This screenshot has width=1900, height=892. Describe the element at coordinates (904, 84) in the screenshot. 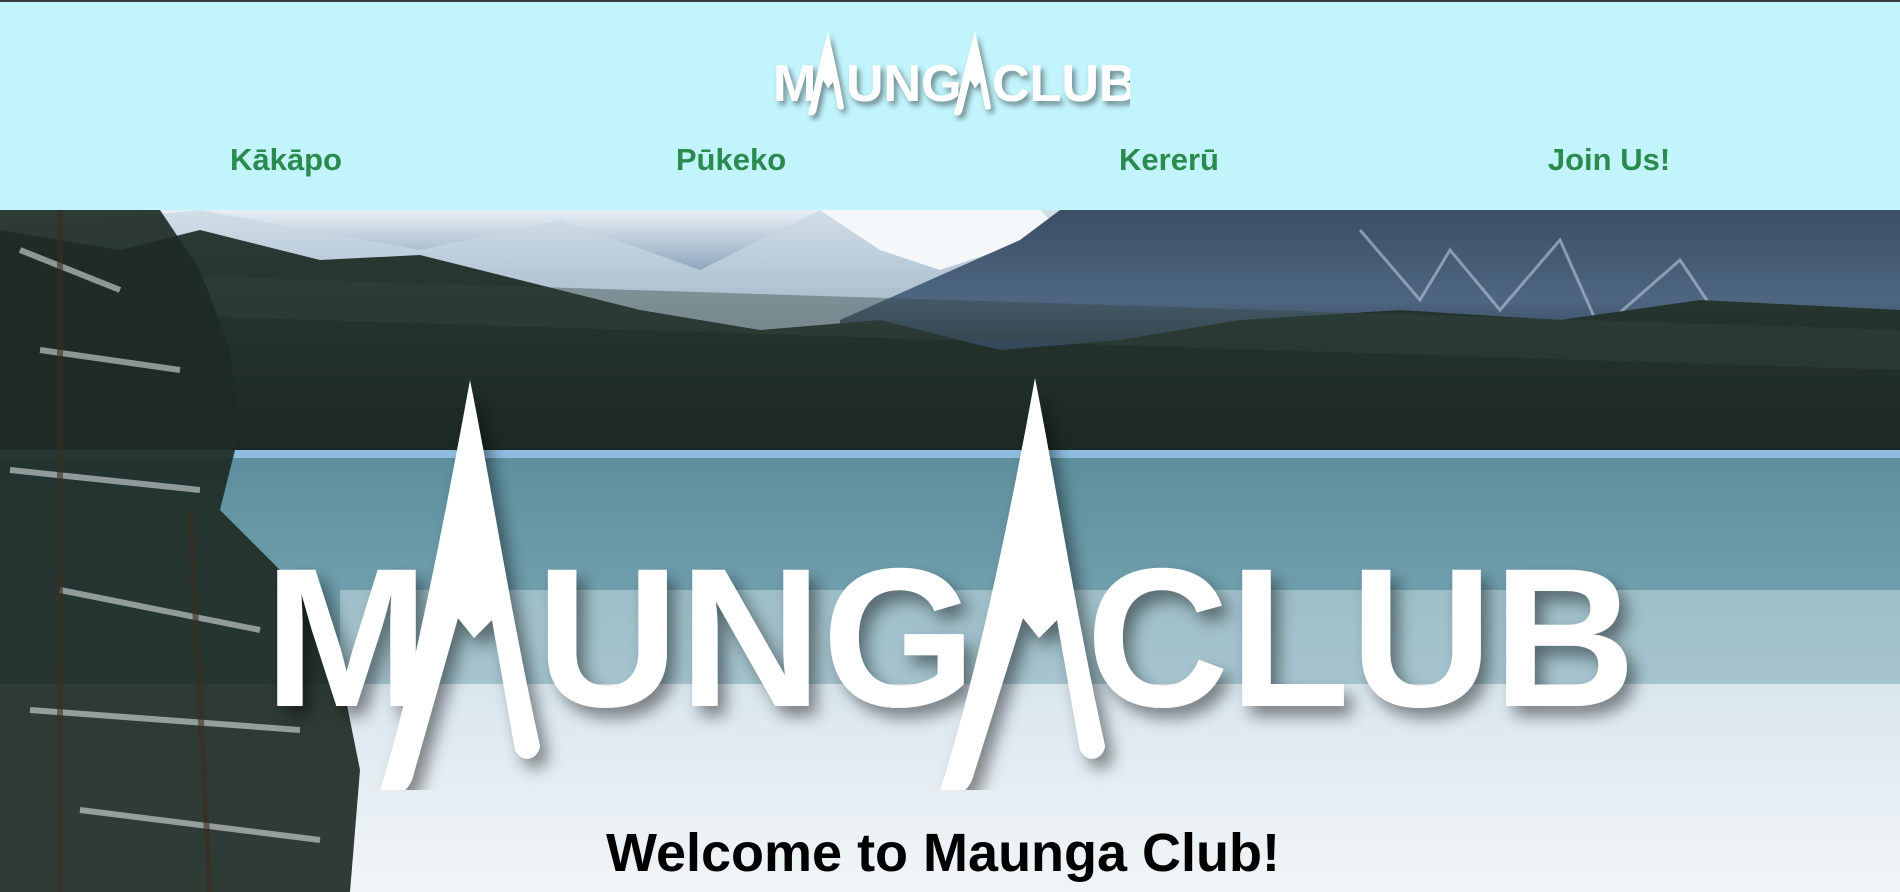

I see `logo-letters-ung: UNG` at that location.